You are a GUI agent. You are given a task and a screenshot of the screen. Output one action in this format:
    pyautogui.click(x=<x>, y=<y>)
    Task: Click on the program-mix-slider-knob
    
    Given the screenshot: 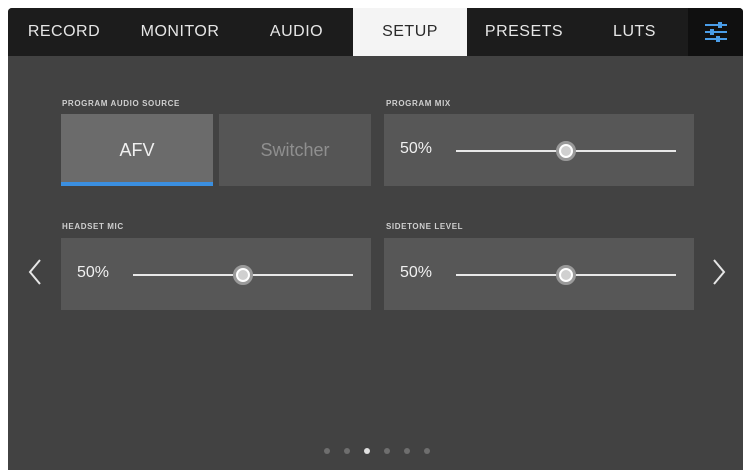 What is the action you would take?
    pyautogui.click(x=566, y=151)
    